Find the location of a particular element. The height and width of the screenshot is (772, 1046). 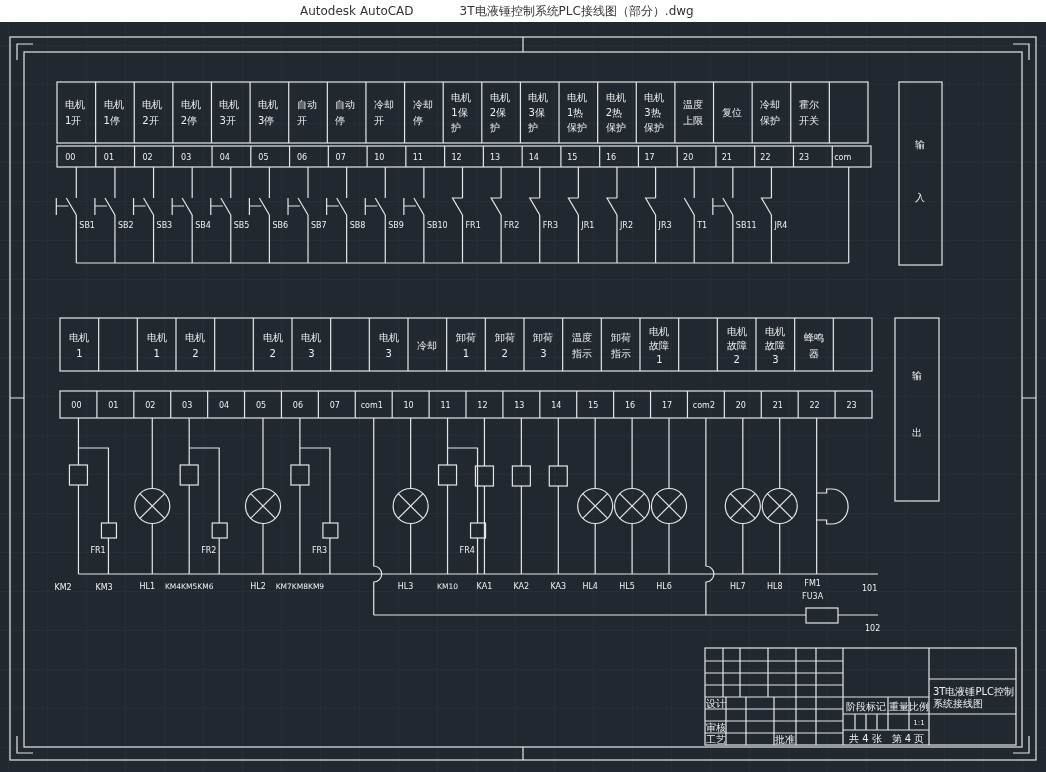

component-tag: JR1 is located at coordinates (588, 225).